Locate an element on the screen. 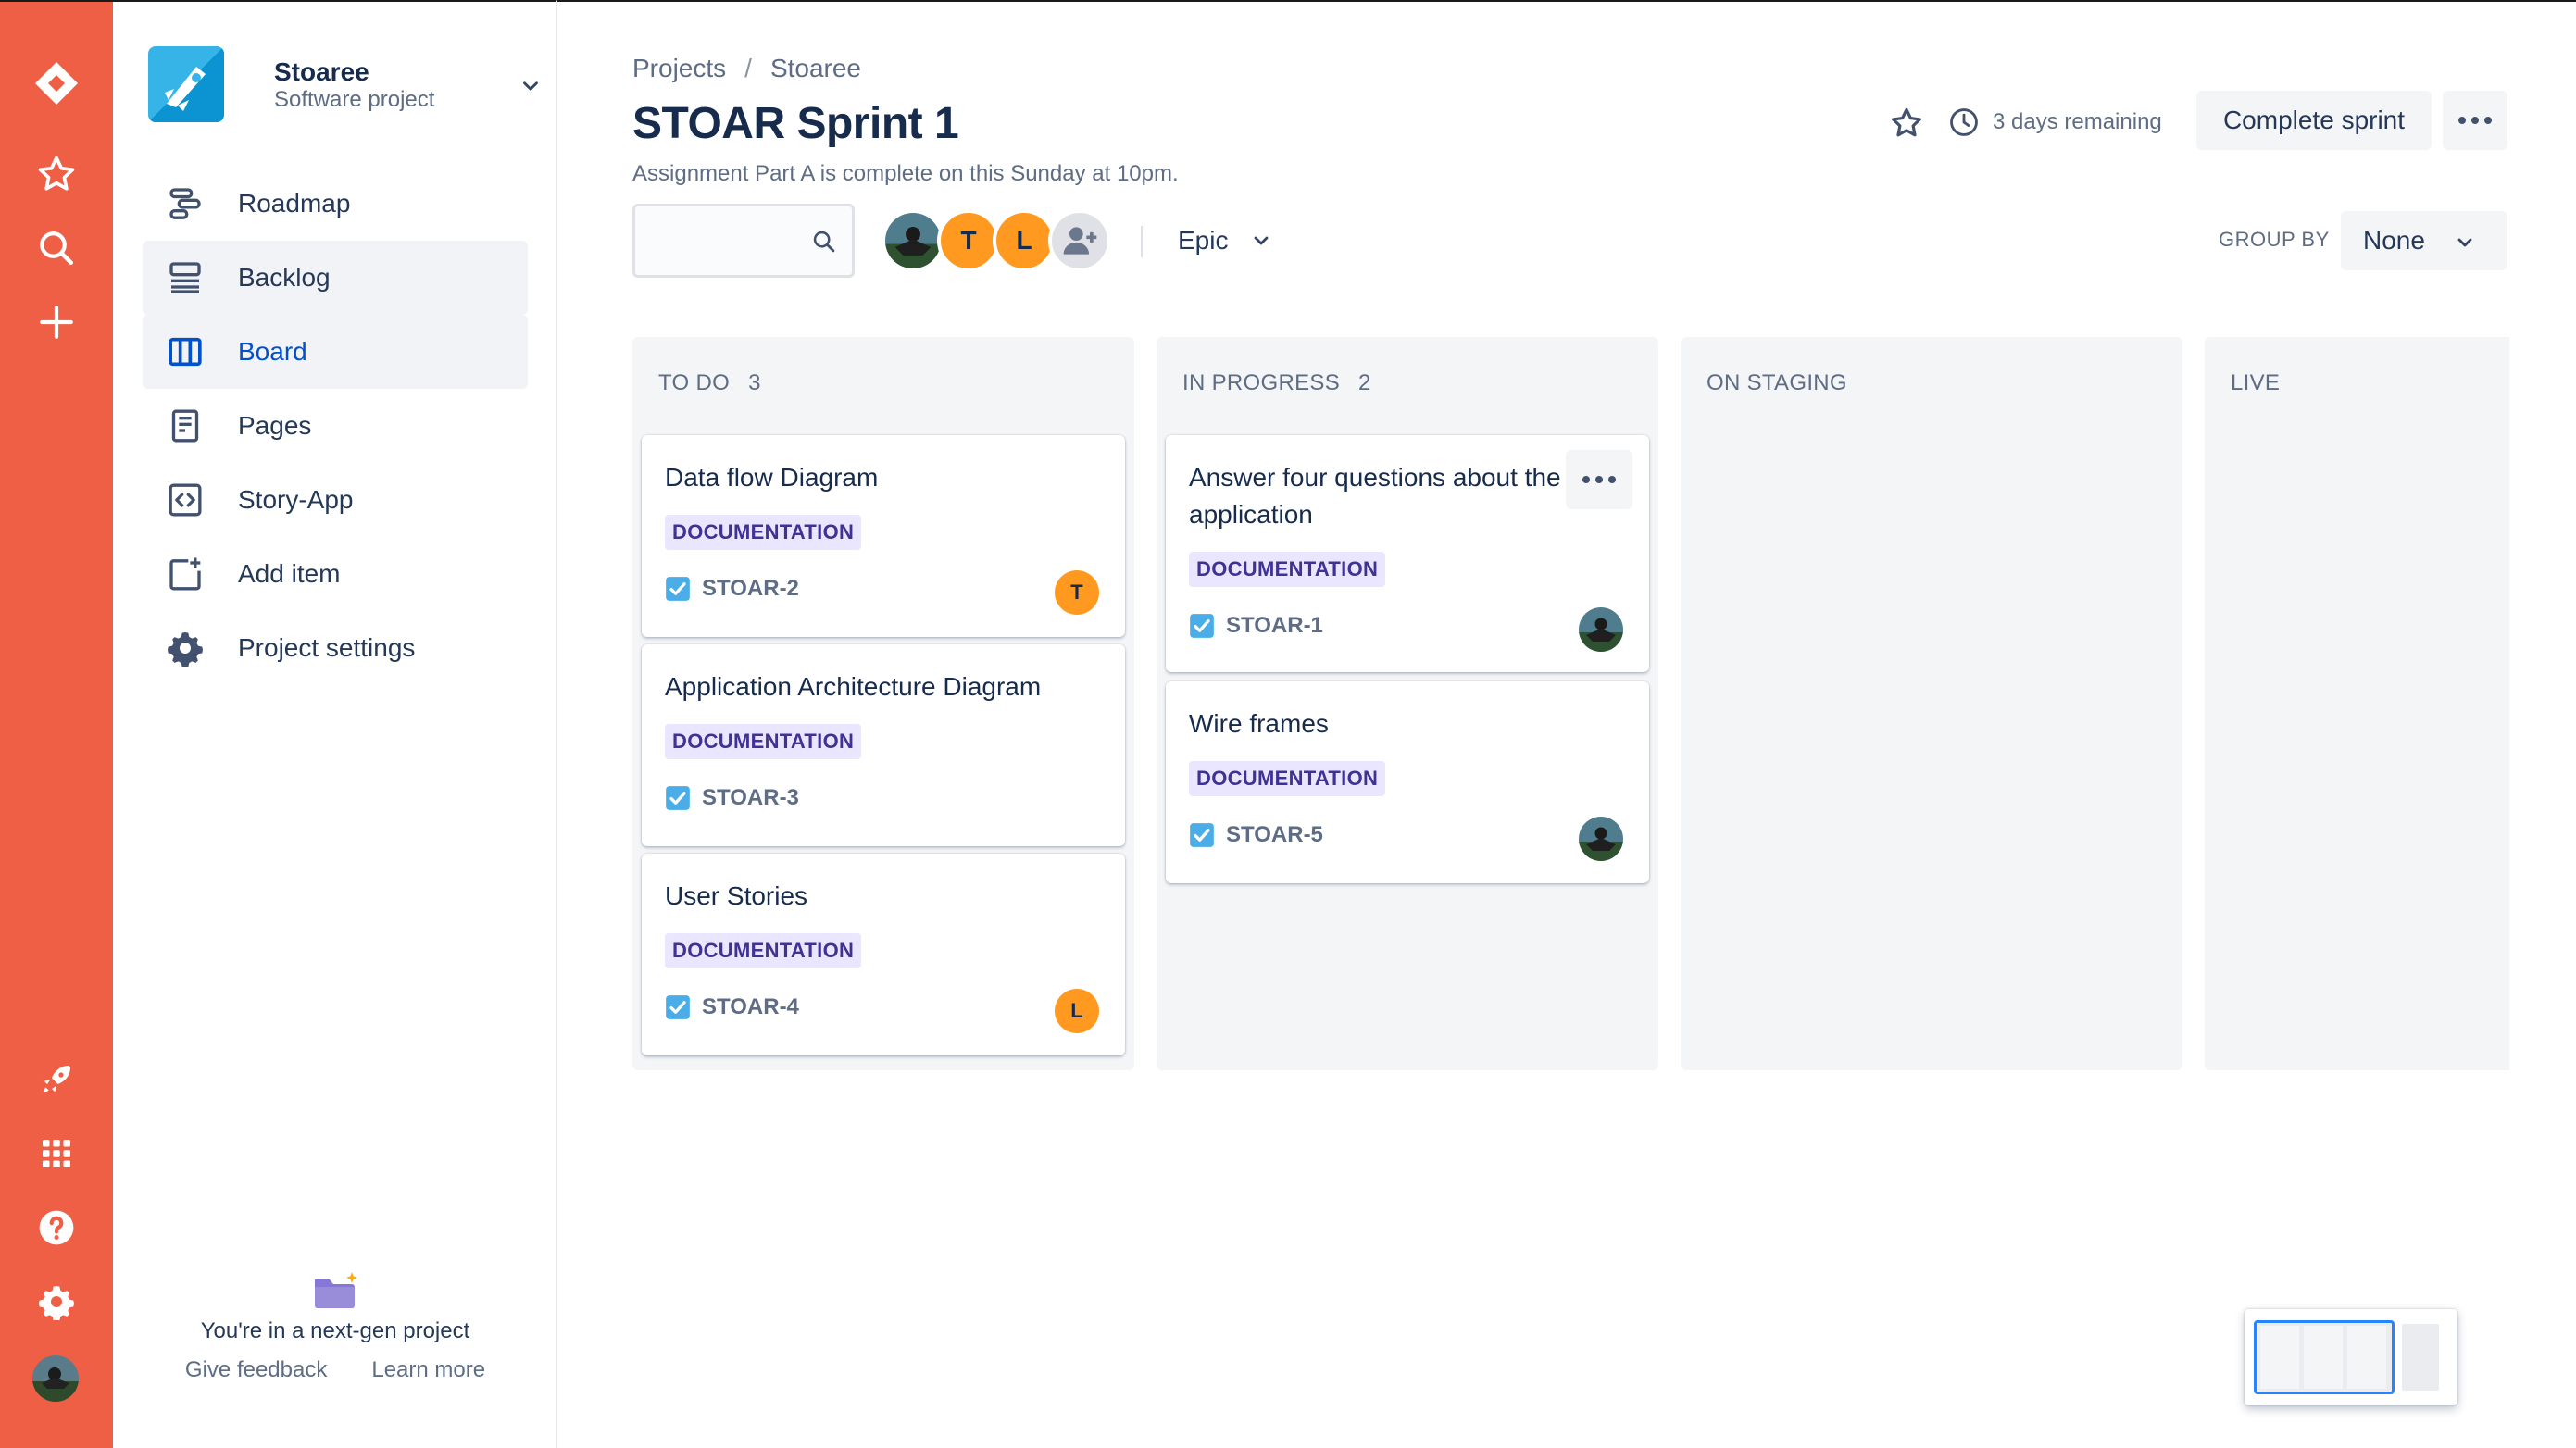 Image resolution: width=2576 pixels, height=1448 pixels. sidebar-item-board: Board is located at coordinates (335, 352).